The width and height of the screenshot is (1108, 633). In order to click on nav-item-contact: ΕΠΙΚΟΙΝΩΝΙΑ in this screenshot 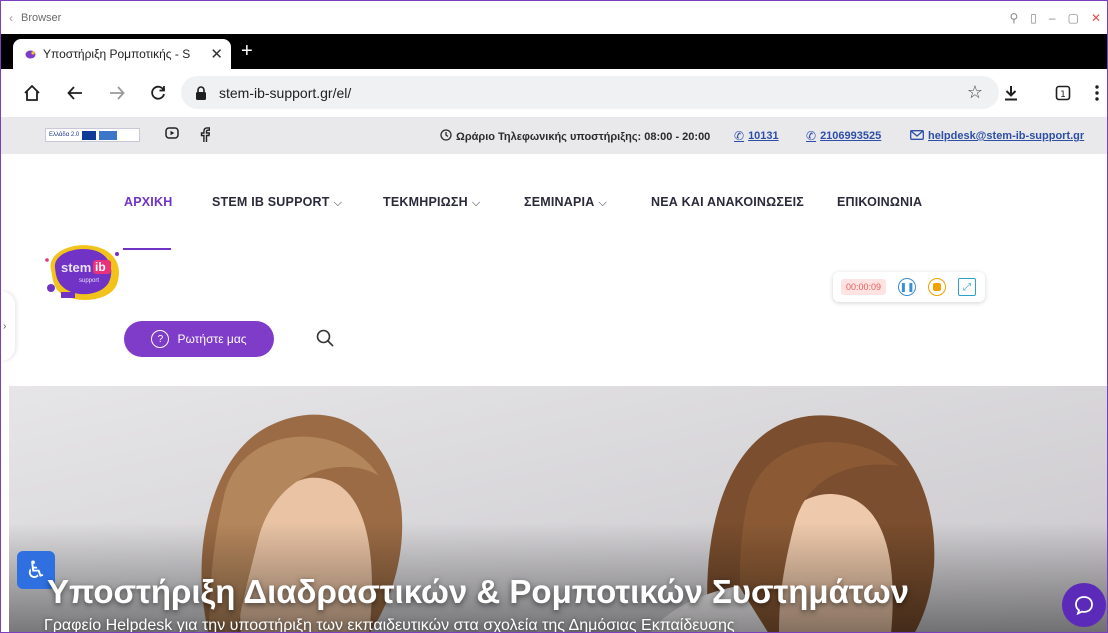, I will do `click(879, 202)`.